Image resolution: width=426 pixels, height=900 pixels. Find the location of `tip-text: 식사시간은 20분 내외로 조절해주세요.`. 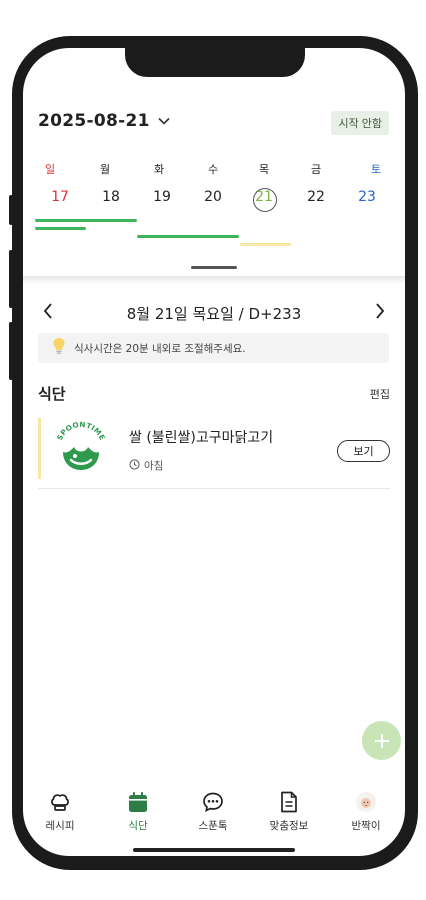

tip-text: 식사시간은 20분 내외로 조절해주세요. is located at coordinates (160, 348).